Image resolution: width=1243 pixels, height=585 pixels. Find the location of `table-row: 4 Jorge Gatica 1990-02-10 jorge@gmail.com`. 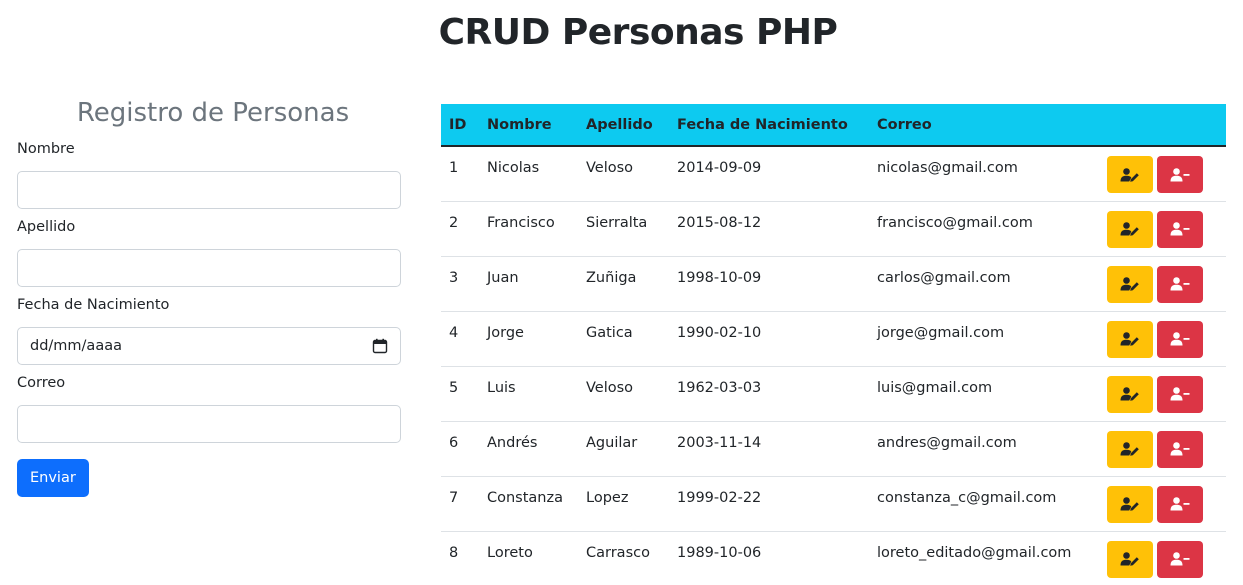

table-row: 4 Jorge Gatica 1990-02-10 jorge@gmail.com is located at coordinates (833, 338).